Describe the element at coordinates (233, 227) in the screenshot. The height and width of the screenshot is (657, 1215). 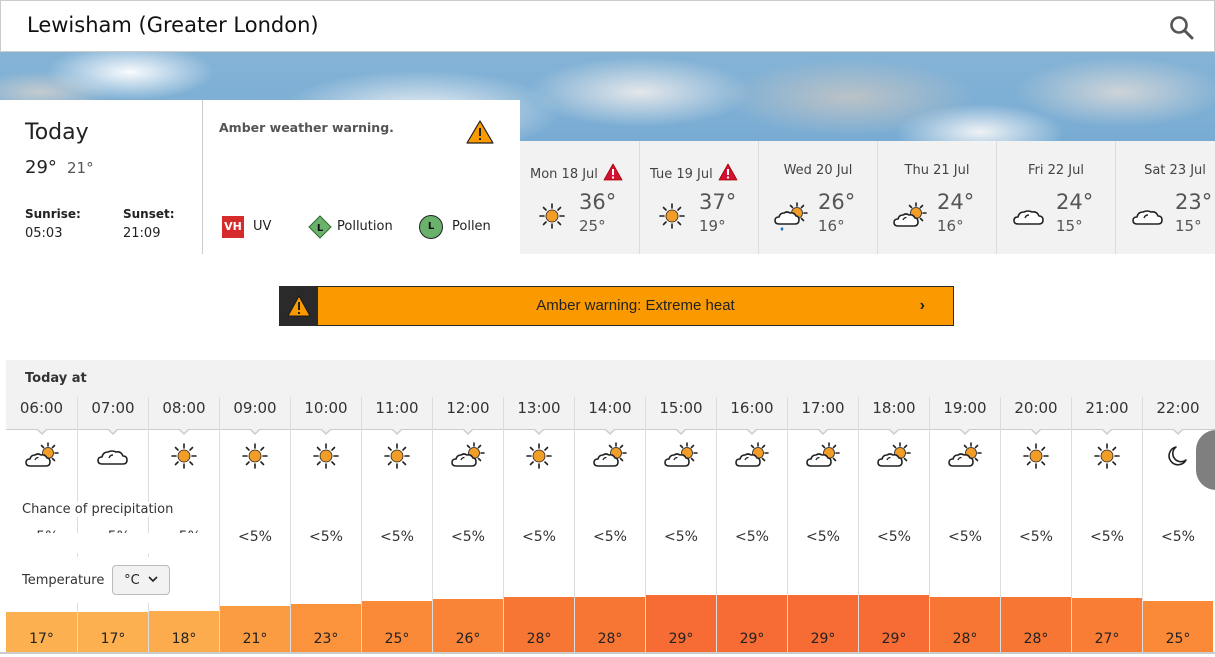
I see `uv-badge: VH` at that location.